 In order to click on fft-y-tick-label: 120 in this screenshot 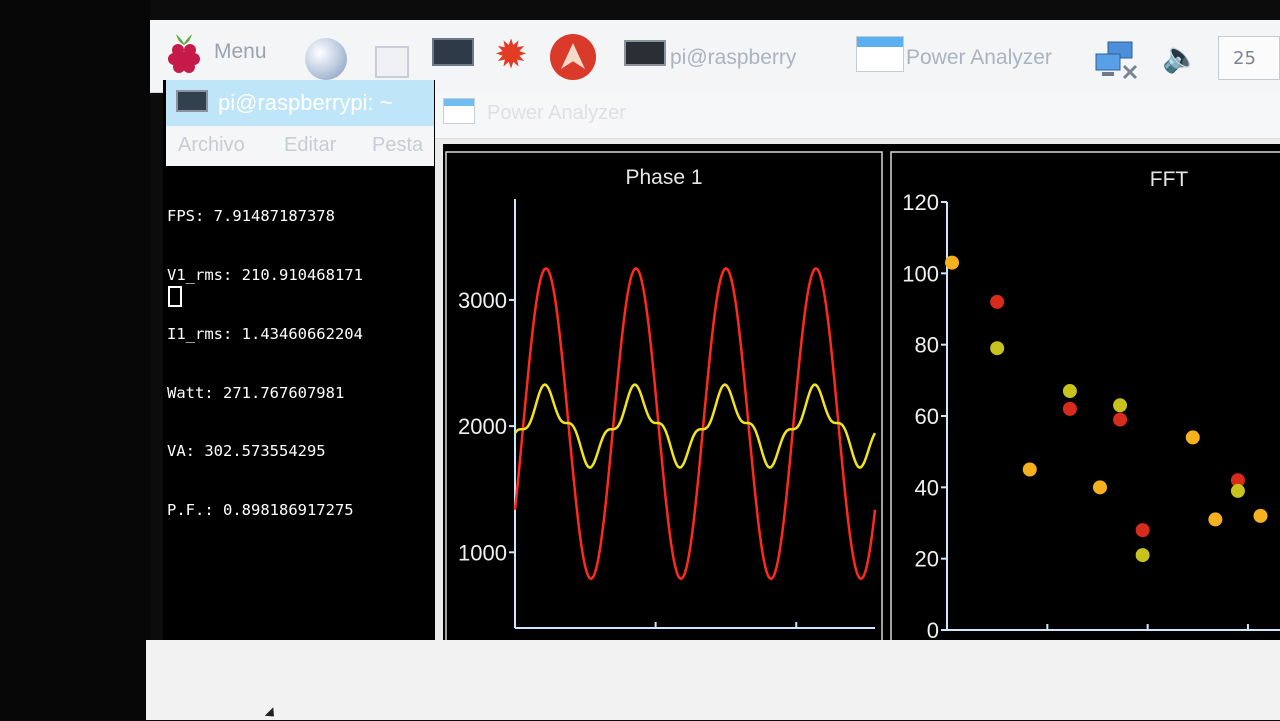, I will do `click(920, 202)`.